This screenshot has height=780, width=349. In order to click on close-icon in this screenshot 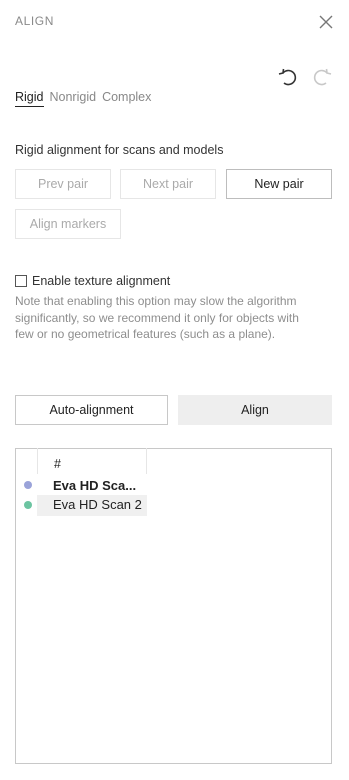, I will do `click(326, 22)`.